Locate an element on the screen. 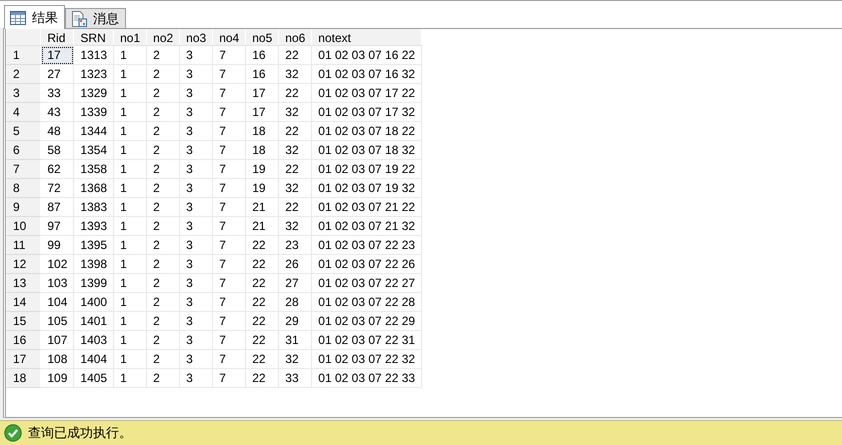 The height and width of the screenshot is (445, 842). table-cell: 102 is located at coordinates (57, 264).